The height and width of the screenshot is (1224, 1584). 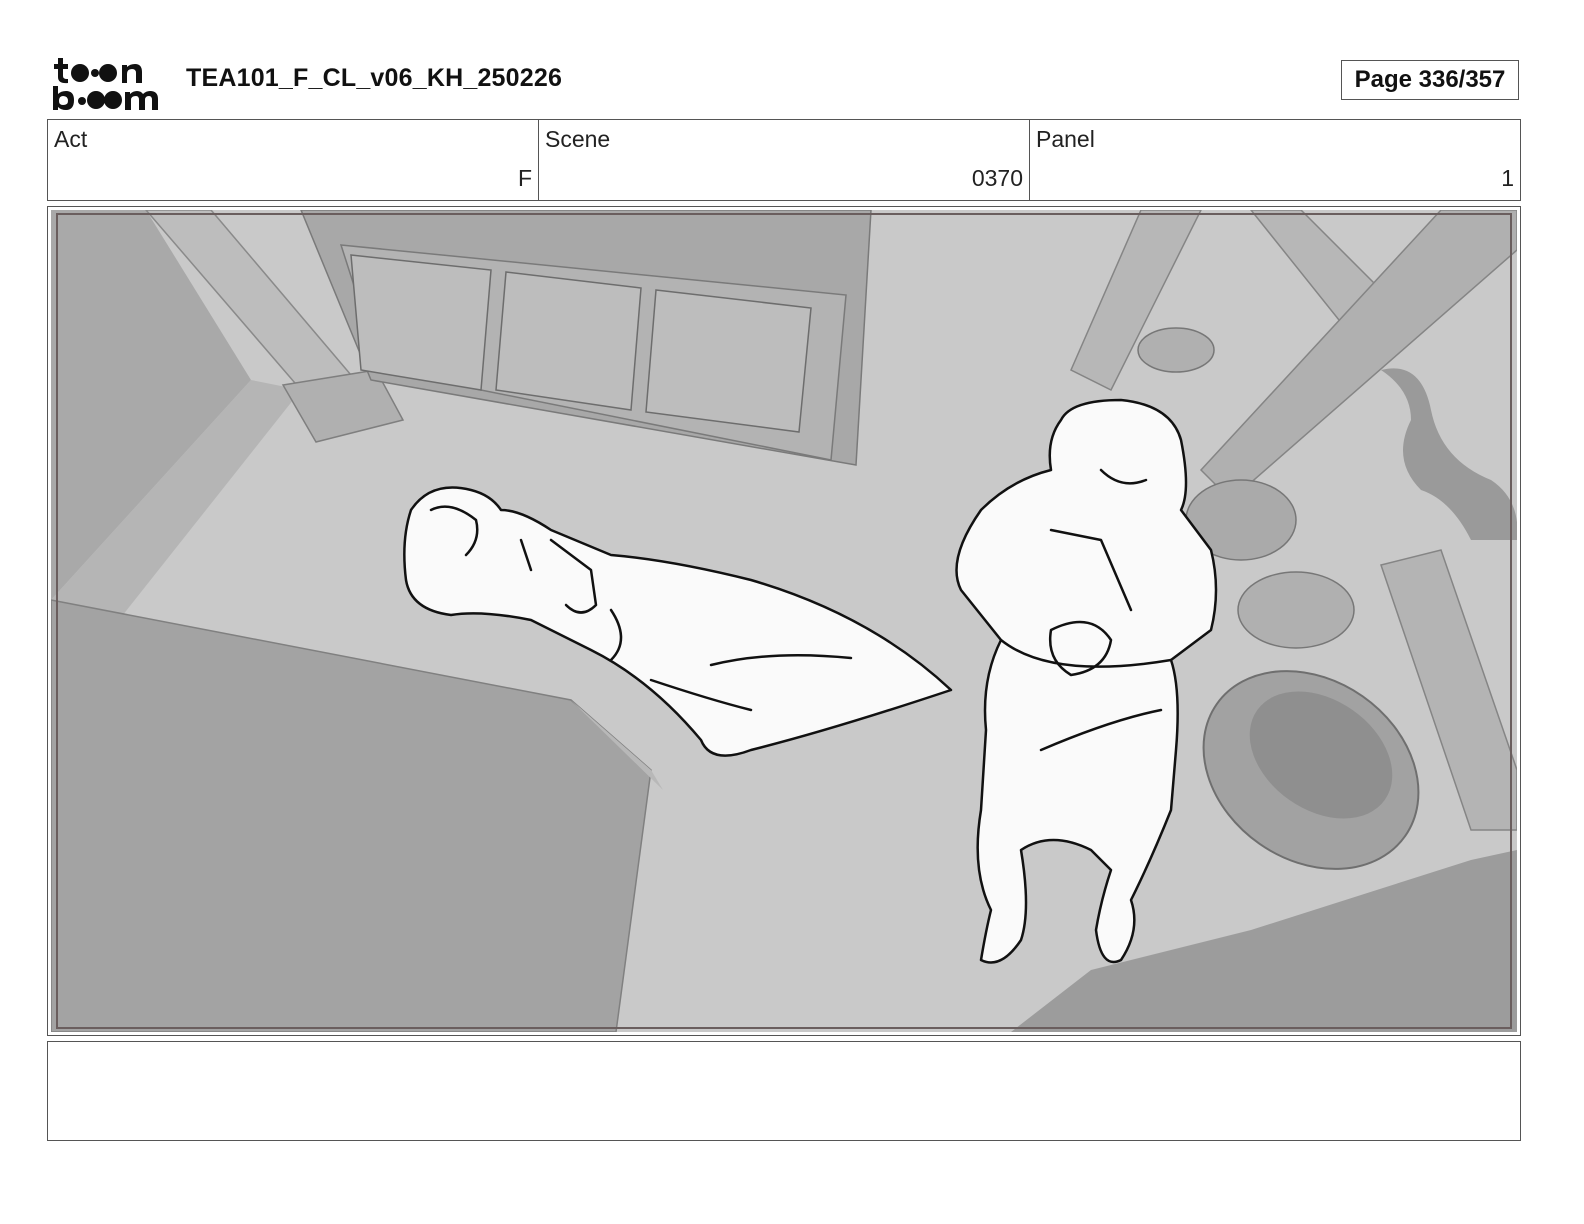 I want to click on panel-cell: Panel 1, so click(x=1275, y=160).